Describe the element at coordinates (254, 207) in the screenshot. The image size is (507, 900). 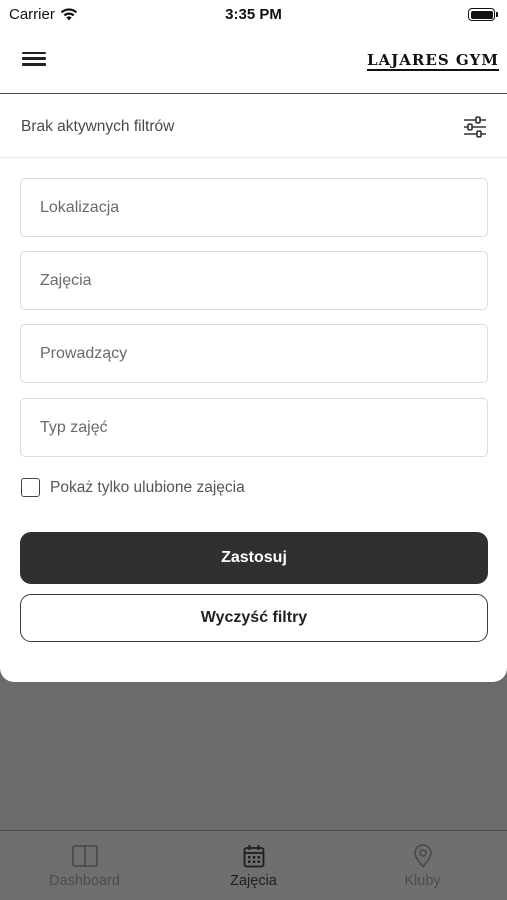
I see `location-input: Lokalizacja` at that location.